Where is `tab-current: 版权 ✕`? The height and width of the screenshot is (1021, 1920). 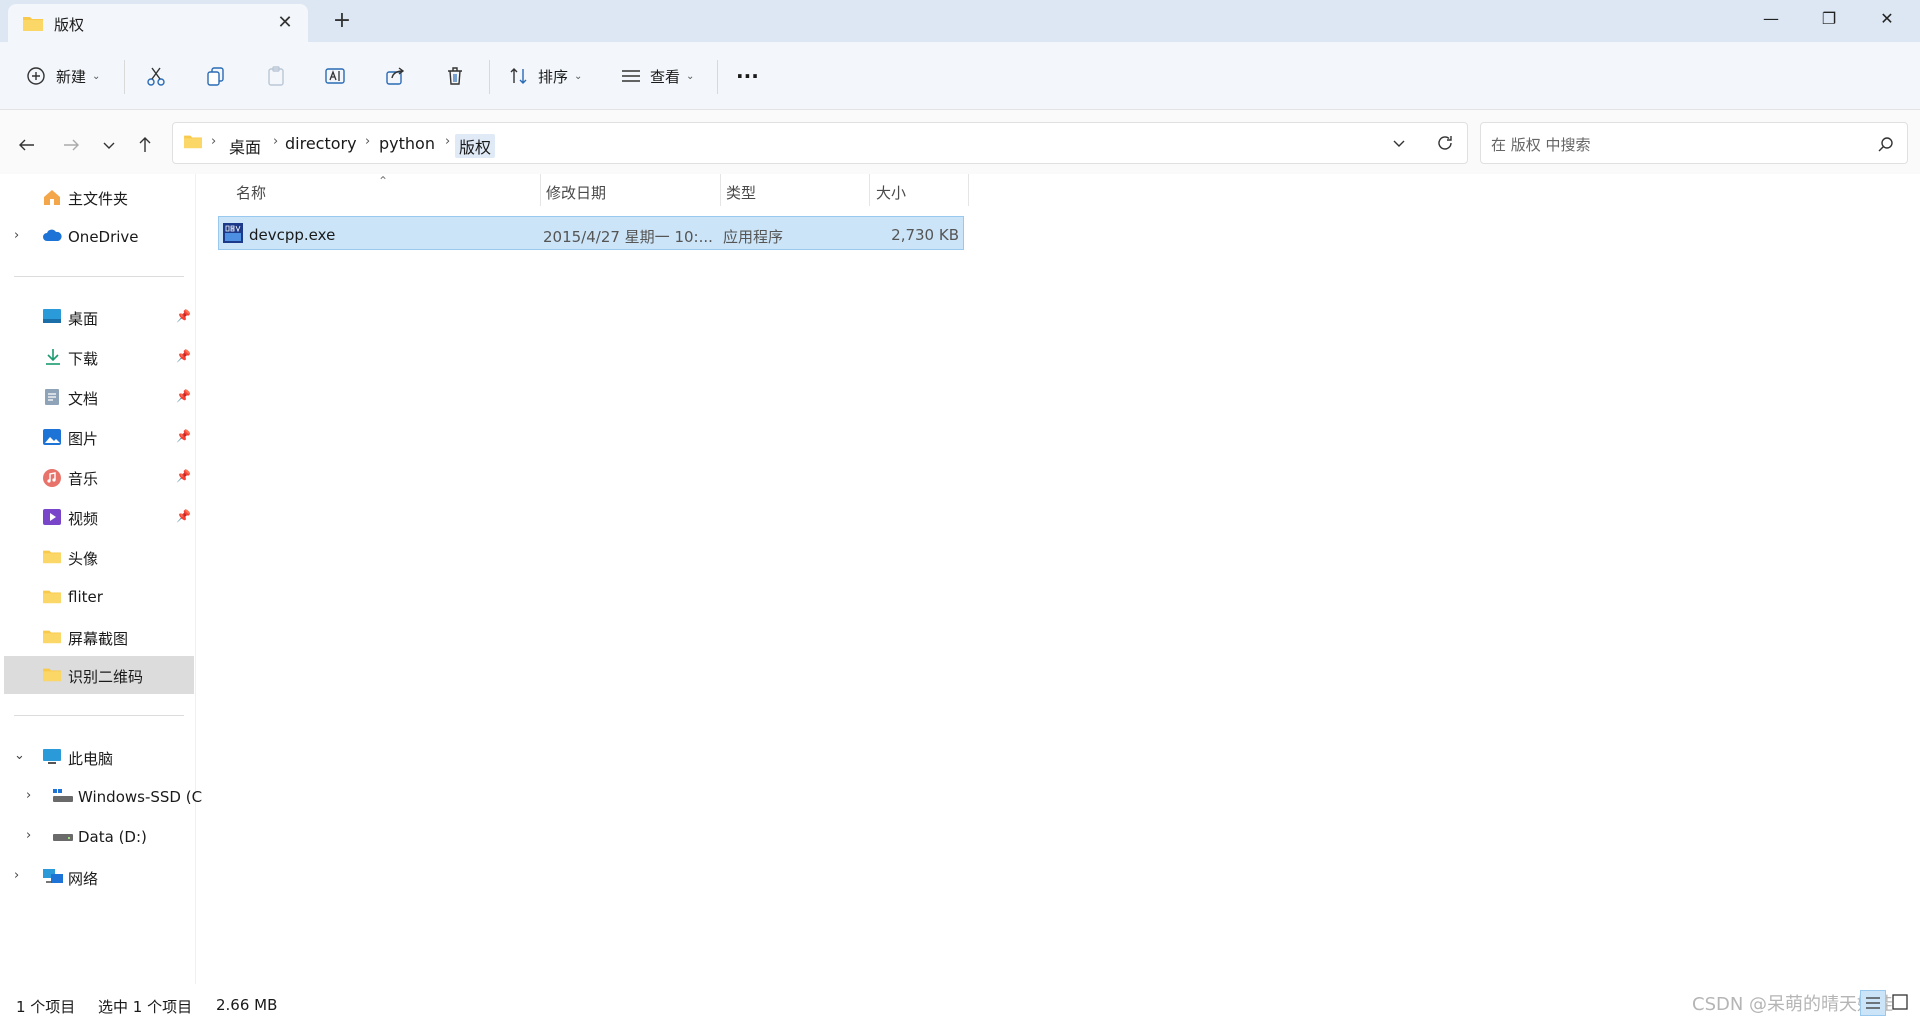
tab-current: 版权 ✕ is located at coordinates (158, 23).